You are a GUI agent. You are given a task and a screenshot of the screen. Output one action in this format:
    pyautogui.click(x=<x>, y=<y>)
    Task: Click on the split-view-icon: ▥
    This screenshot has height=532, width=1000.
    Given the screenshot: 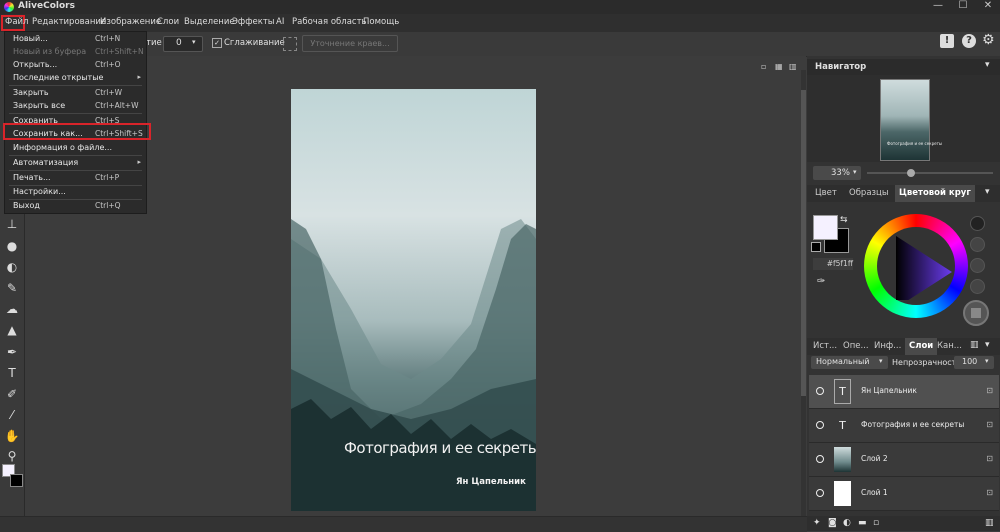 What is the action you would take?
    pyautogui.click(x=793, y=66)
    